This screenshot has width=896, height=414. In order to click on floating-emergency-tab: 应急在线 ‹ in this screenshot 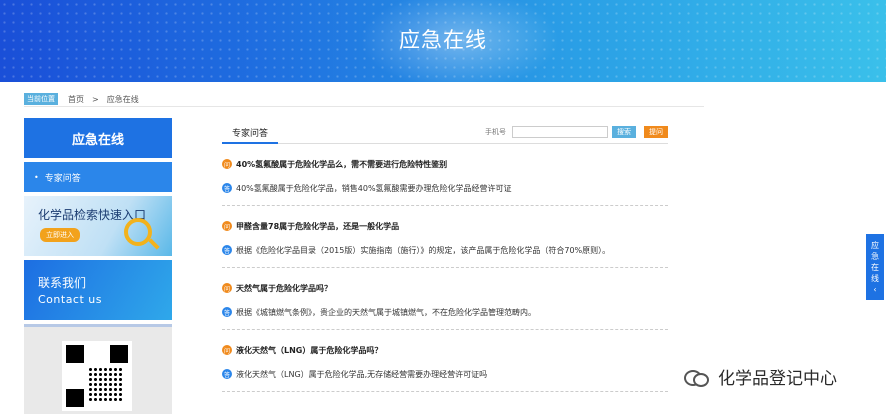, I will do `click(875, 267)`.